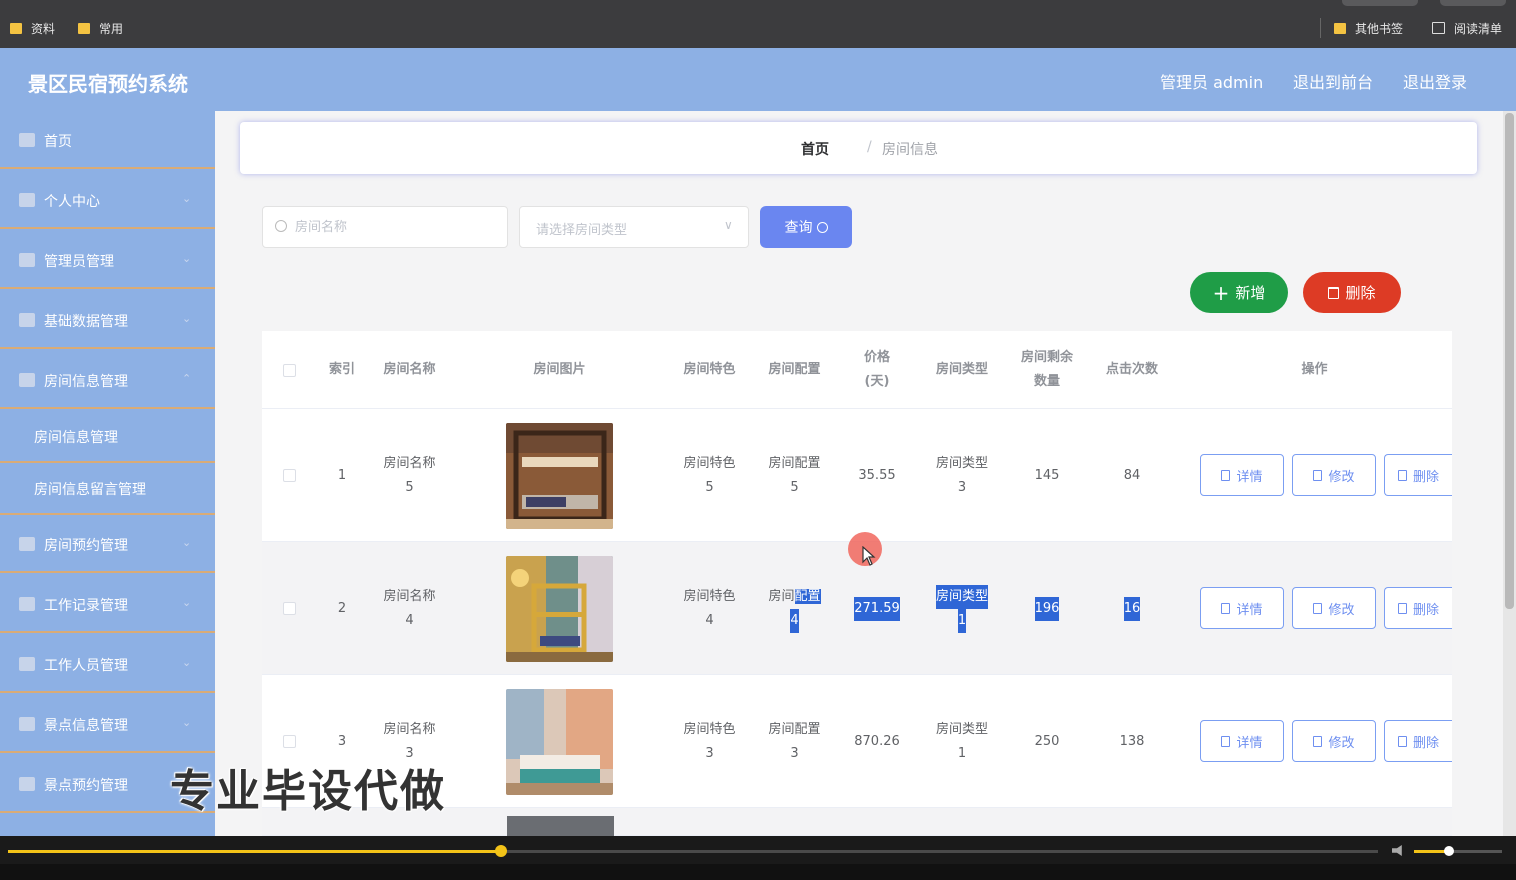 The image size is (1516, 880). Describe the element at coordinates (1132, 741) in the screenshot. I see `cell-clicks: 138` at that location.